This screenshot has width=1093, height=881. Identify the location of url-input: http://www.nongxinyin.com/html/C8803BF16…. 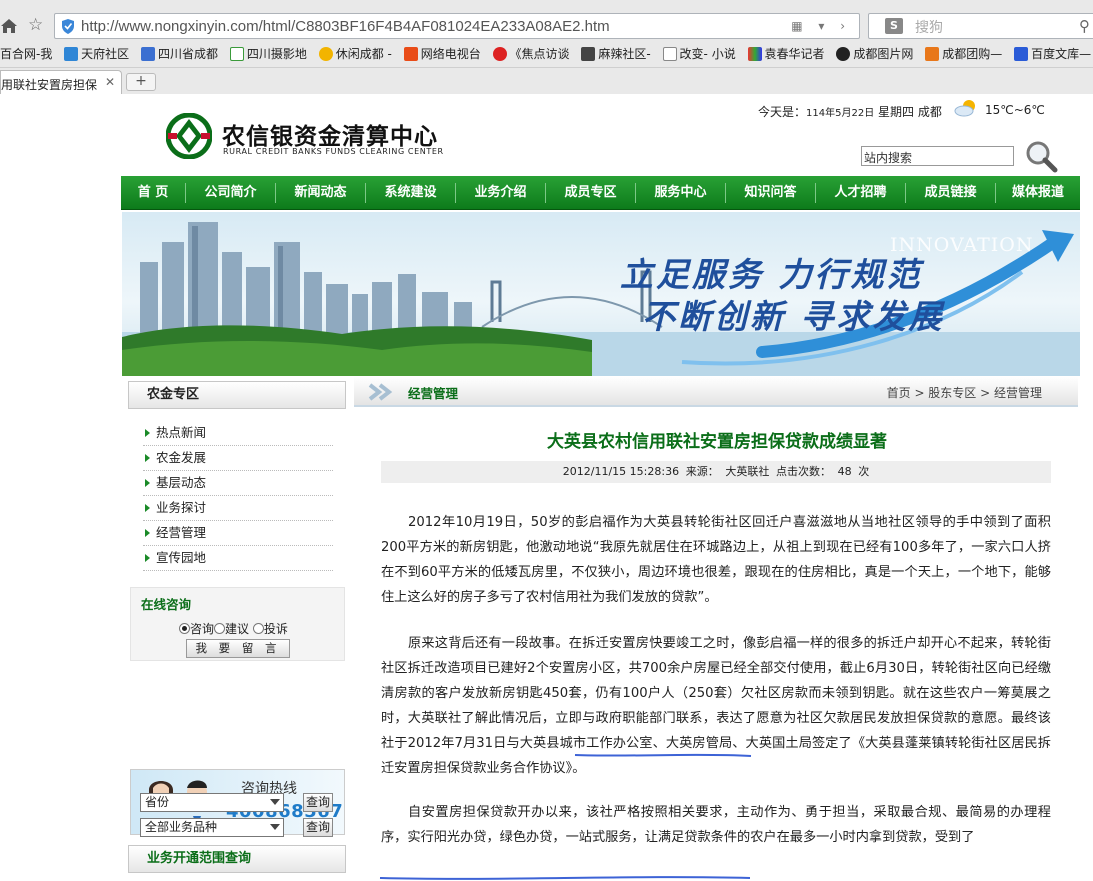
(457, 26).